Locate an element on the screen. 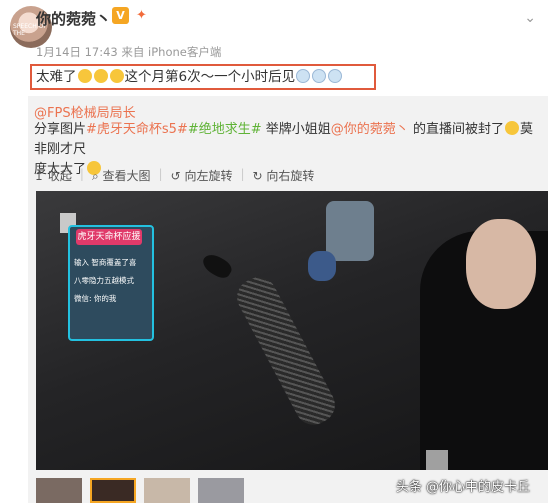 This screenshot has width=548, height=503. overlay-line: 微信: 你的我 is located at coordinates (95, 298).